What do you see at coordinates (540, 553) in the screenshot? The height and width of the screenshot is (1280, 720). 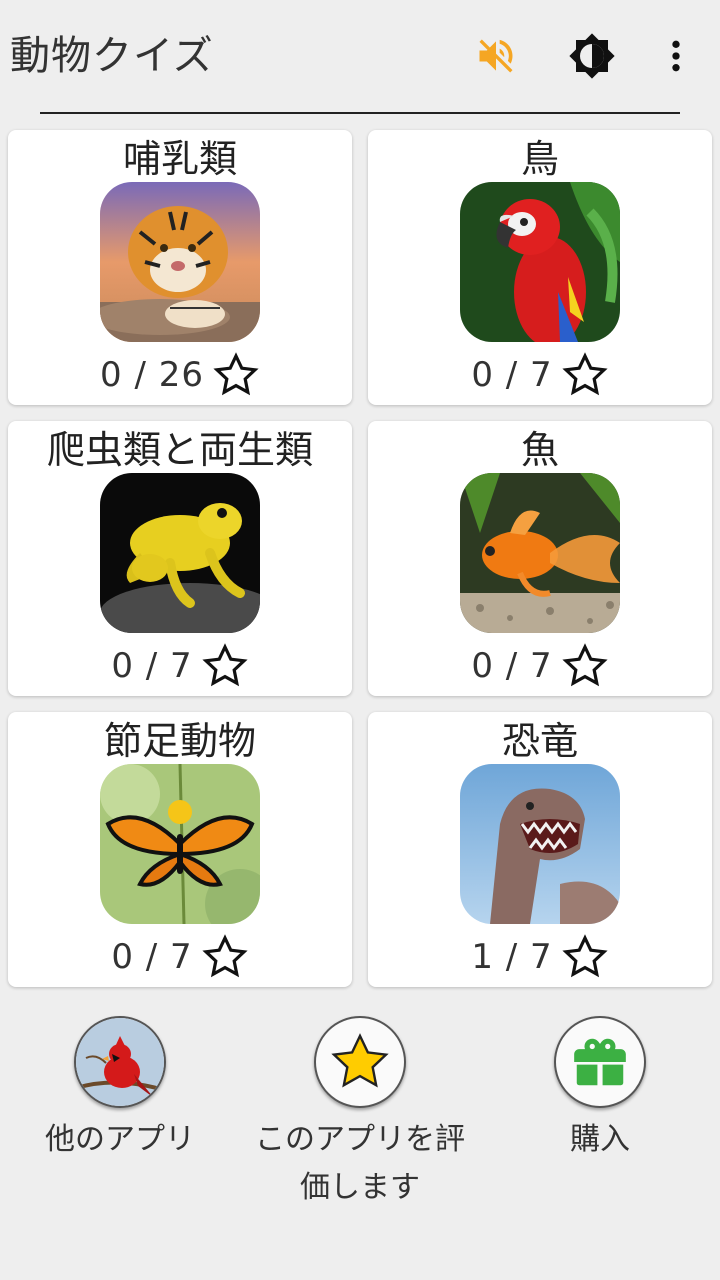 I see `goldfish-image` at bounding box center [540, 553].